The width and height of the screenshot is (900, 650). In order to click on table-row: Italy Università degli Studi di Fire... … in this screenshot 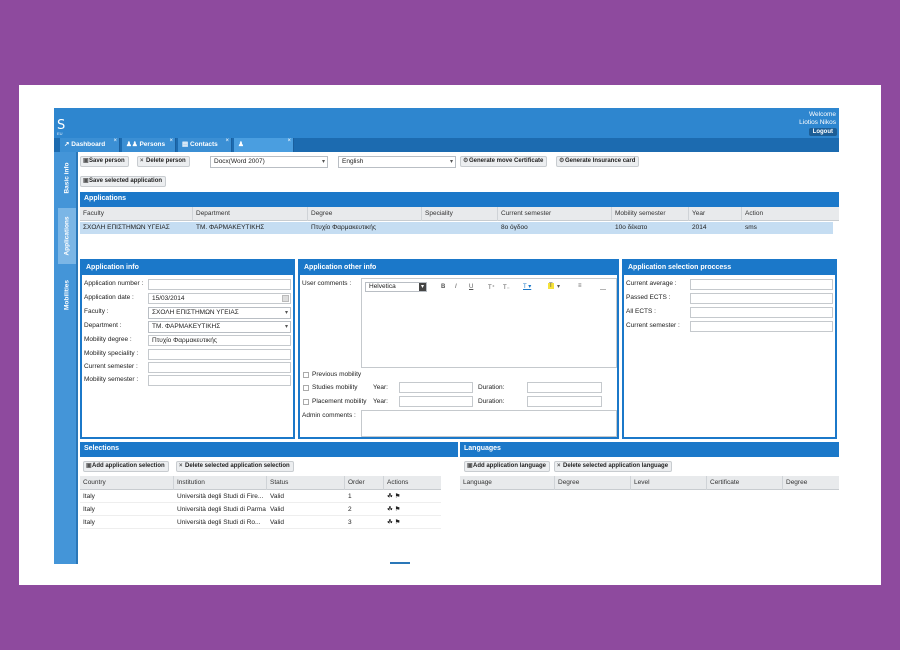, I will do `click(260, 497)`.